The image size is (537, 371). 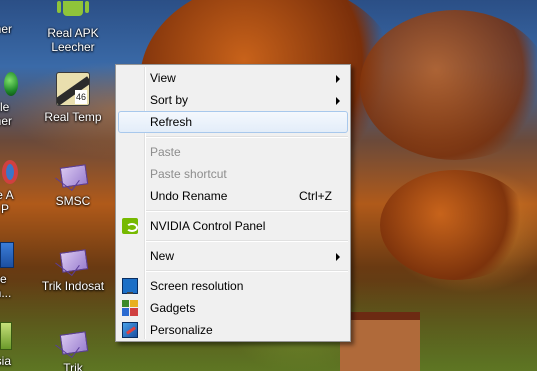 I want to click on desktop-icon-label: Trik Indosat, so click(x=73, y=286).